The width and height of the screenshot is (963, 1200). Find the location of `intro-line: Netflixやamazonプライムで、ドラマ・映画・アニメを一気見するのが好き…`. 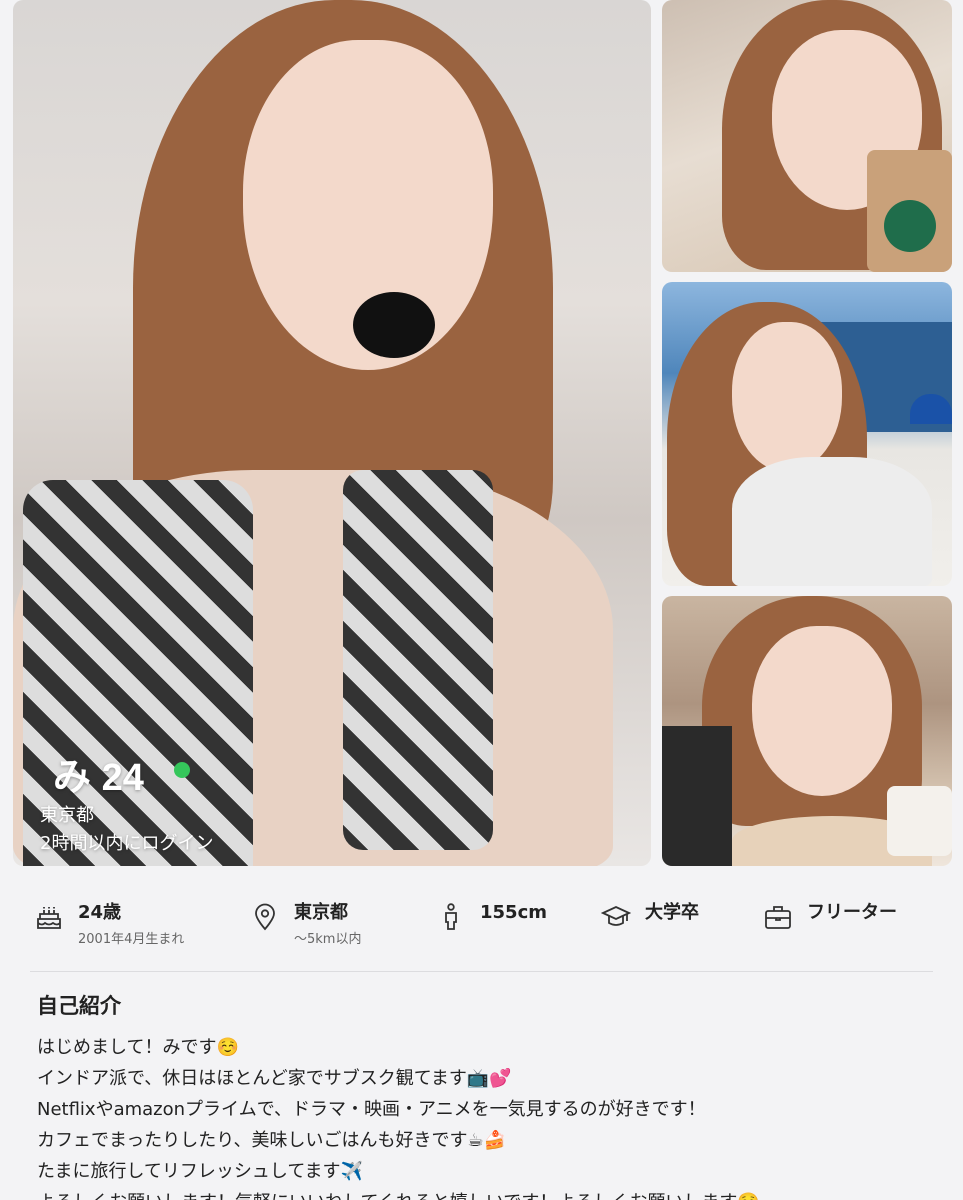

intro-line: Netflixやamazonプライムで、ドラマ・映画・アニメを一気見するのが好き… is located at coordinates (371, 1109).